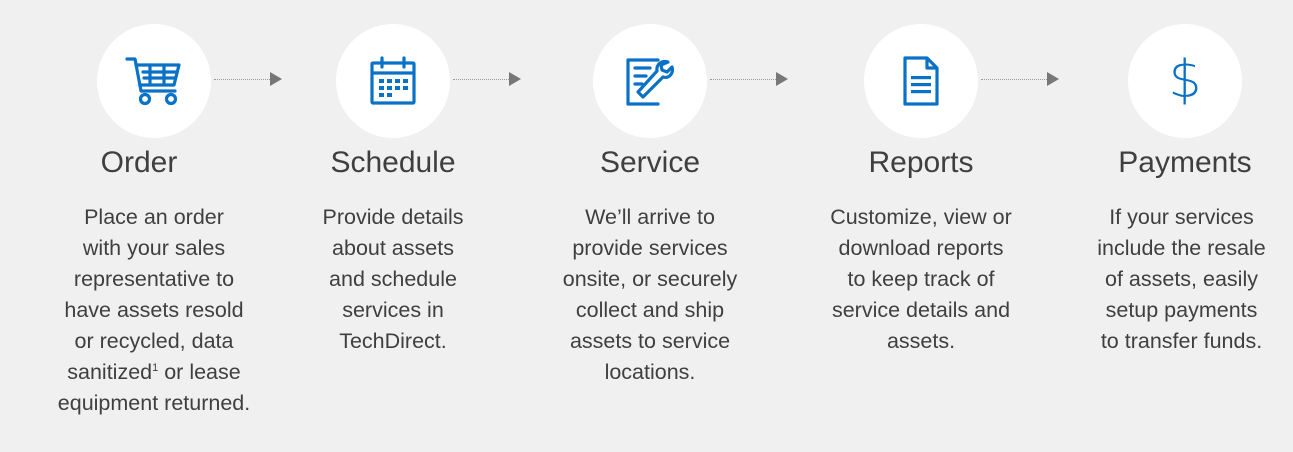  Describe the element at coordinates (393, 341) in the screenshot. I see `desc-line: TechDirect.` at that location.